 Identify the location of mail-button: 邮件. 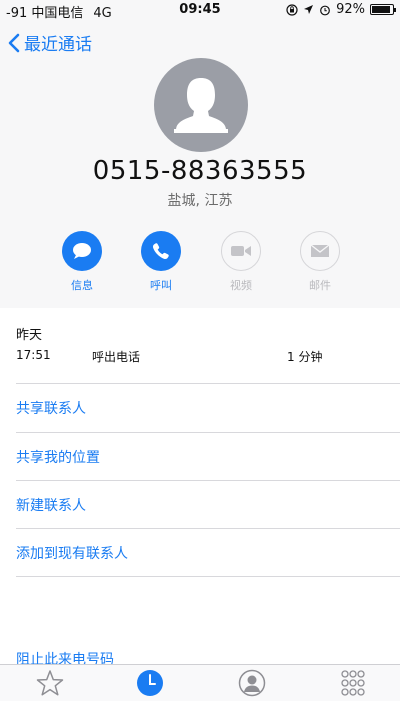
(320, 262).